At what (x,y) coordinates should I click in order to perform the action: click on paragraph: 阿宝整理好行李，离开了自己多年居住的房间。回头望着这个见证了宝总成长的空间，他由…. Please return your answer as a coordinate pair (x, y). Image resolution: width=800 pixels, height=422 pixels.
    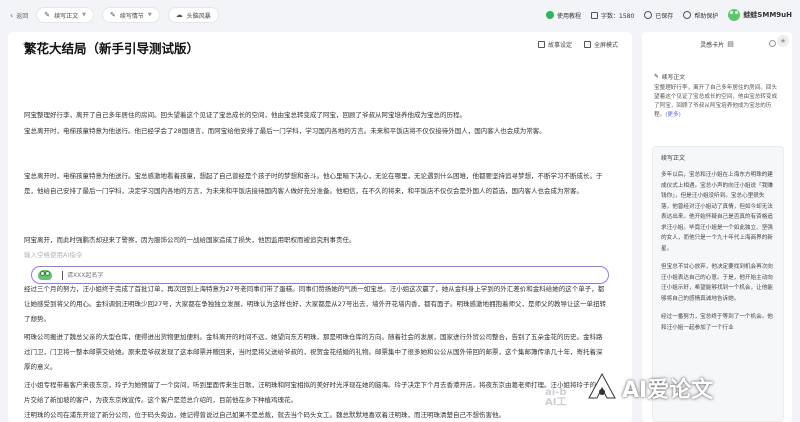
    Looking at the image, I should click on (316, 115).